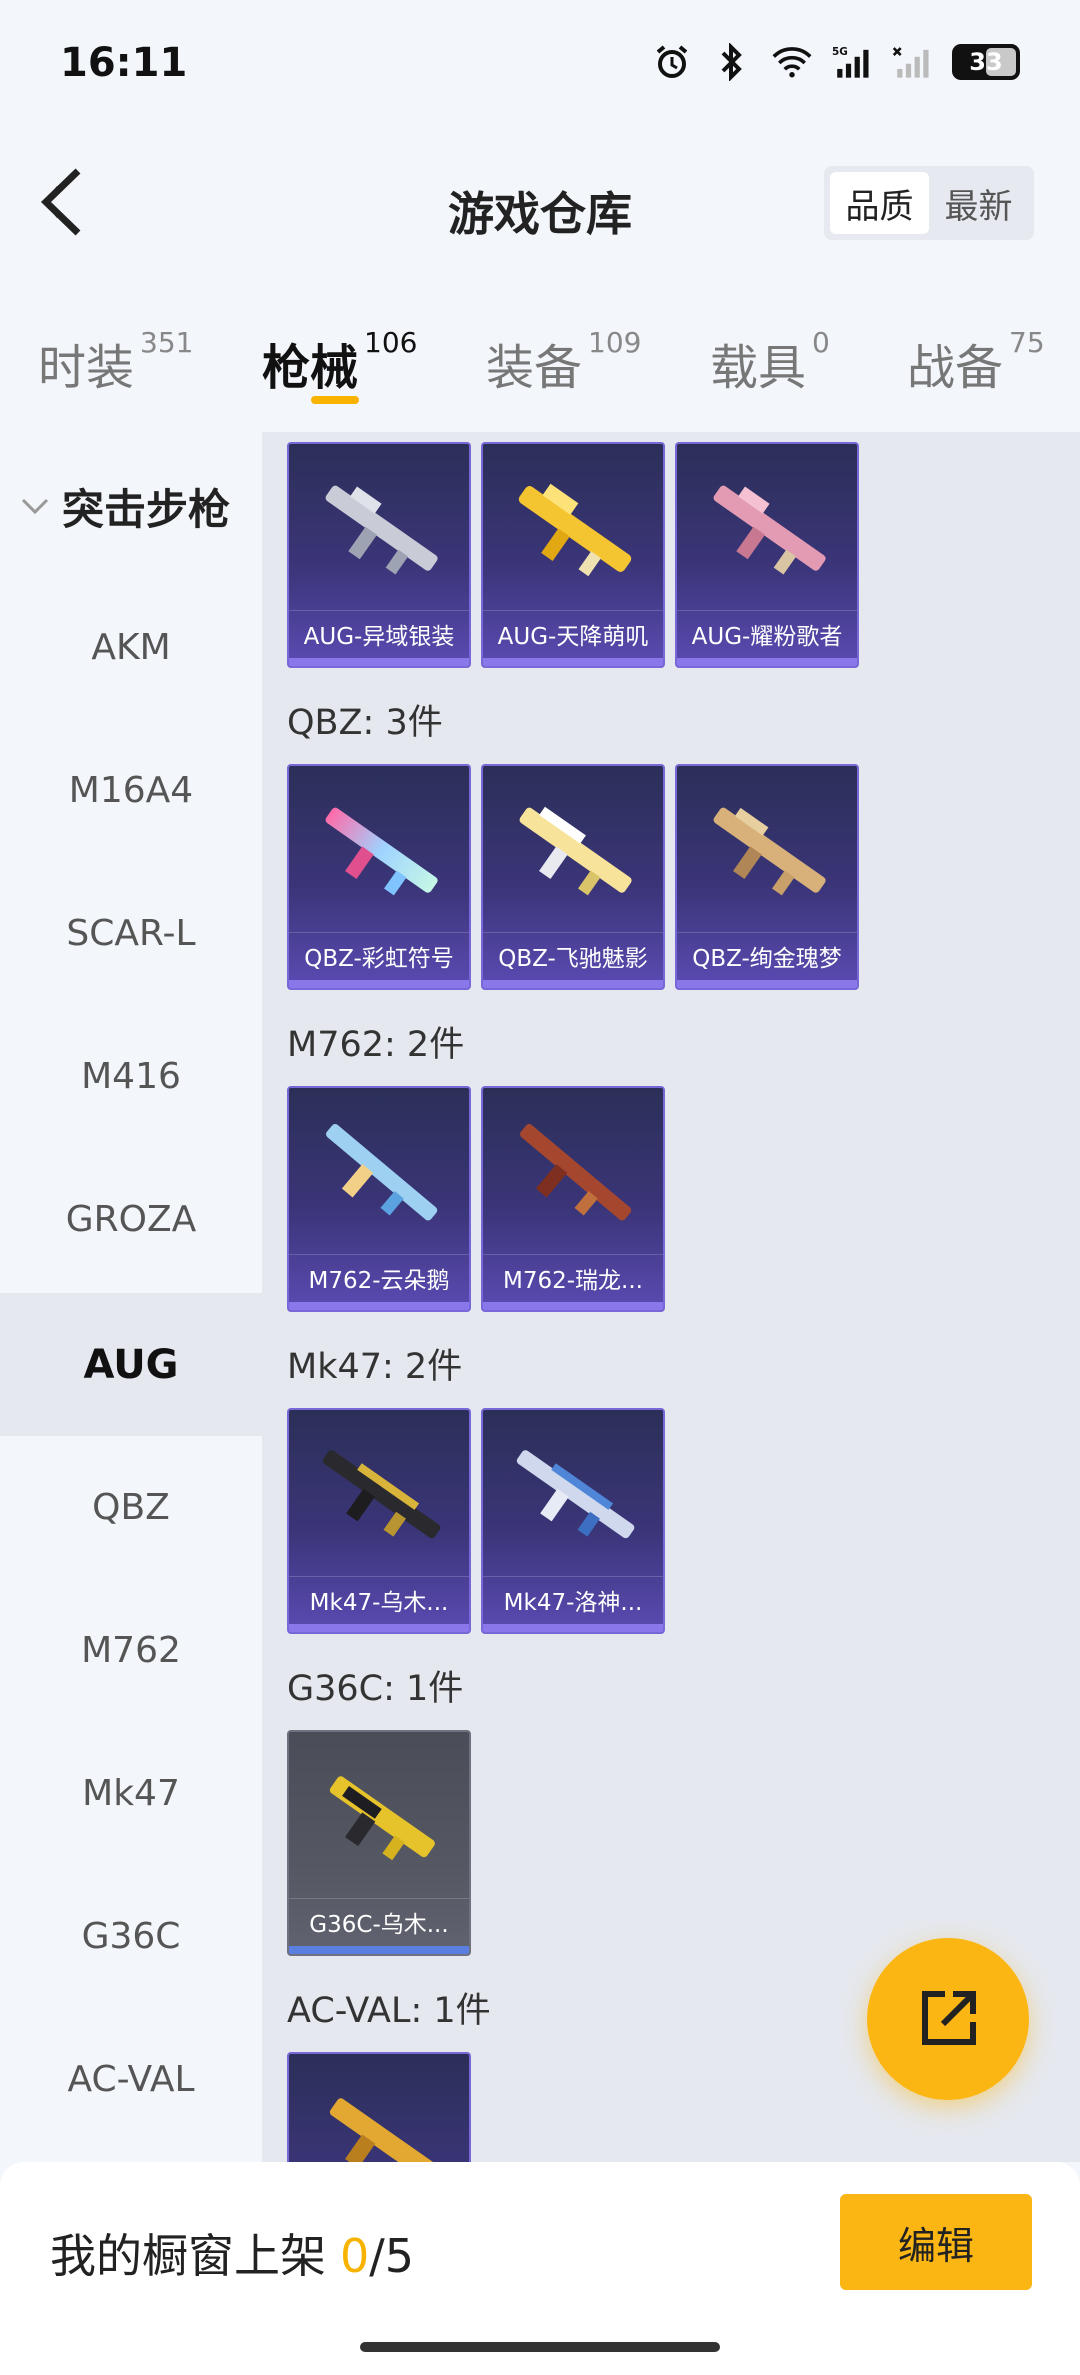 The height and width of the screenshot is (2375, 1080). Describe the element at coordinates (767, 633) in the screenshot. I see `weapon-card-label: AUG-耀粉歌者` at that location.